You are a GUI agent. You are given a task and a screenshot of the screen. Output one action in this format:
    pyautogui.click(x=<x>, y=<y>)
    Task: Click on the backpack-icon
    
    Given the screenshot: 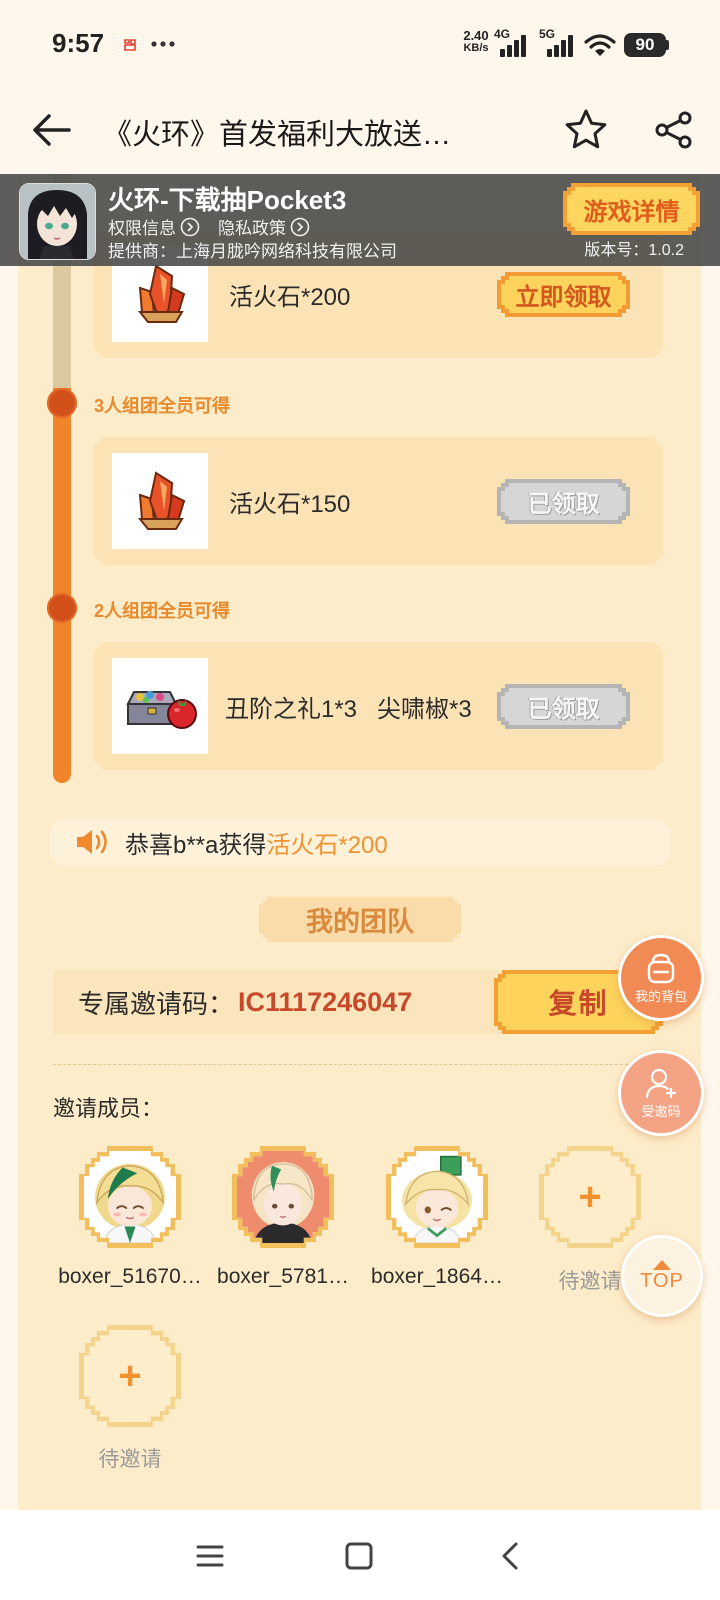 What is the action you would take?
    pyautogui.click(x=661, y=968)
    